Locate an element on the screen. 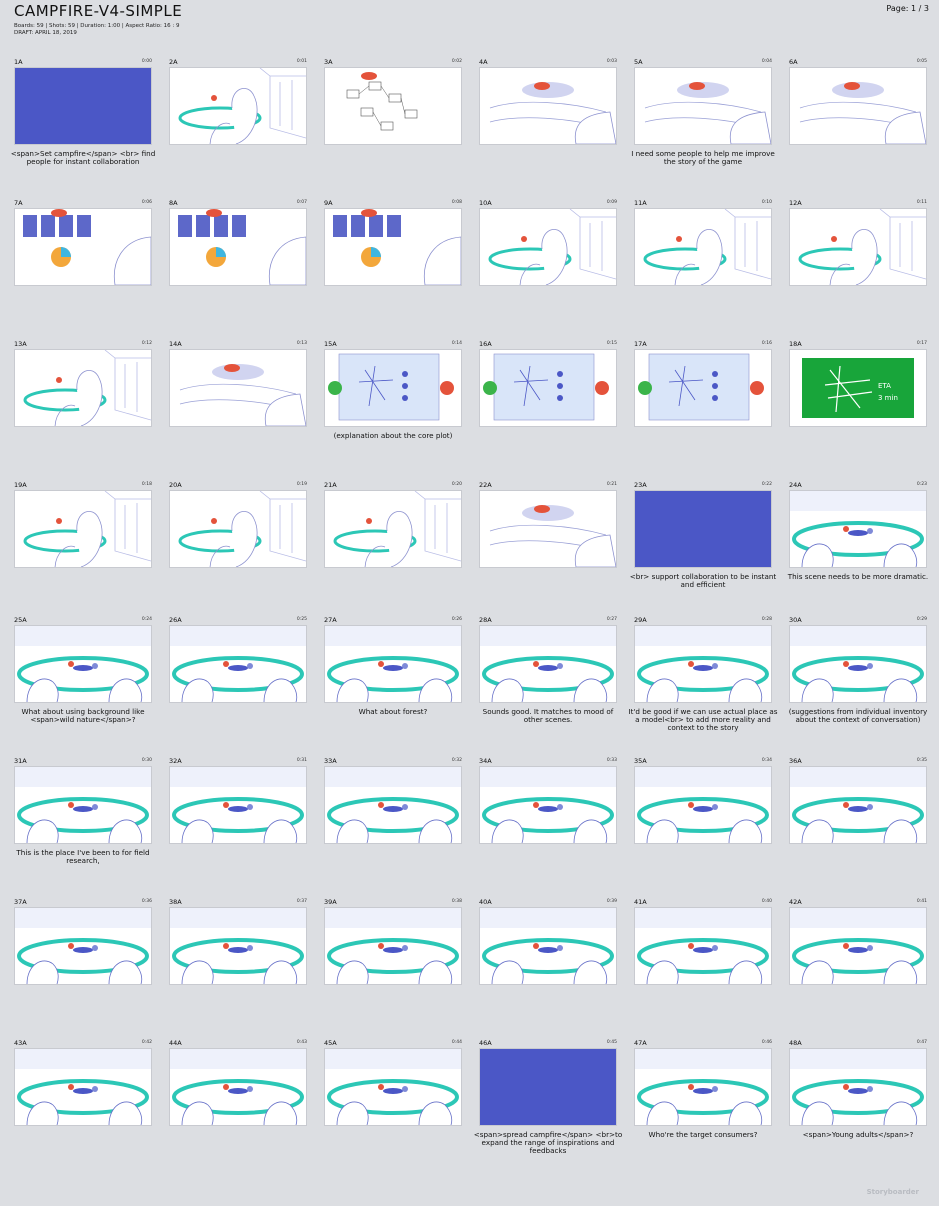  storyboard-panel: 39A 0:38 is located at coordinates (393, 944).